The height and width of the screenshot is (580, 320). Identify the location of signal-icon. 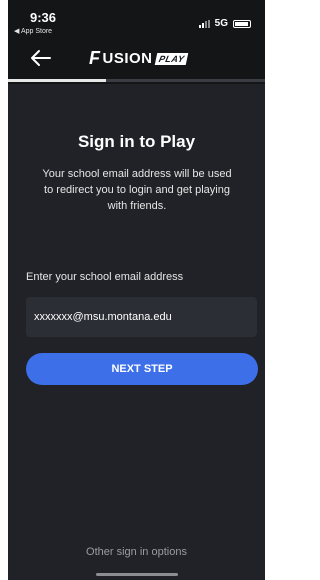
(204, 23).